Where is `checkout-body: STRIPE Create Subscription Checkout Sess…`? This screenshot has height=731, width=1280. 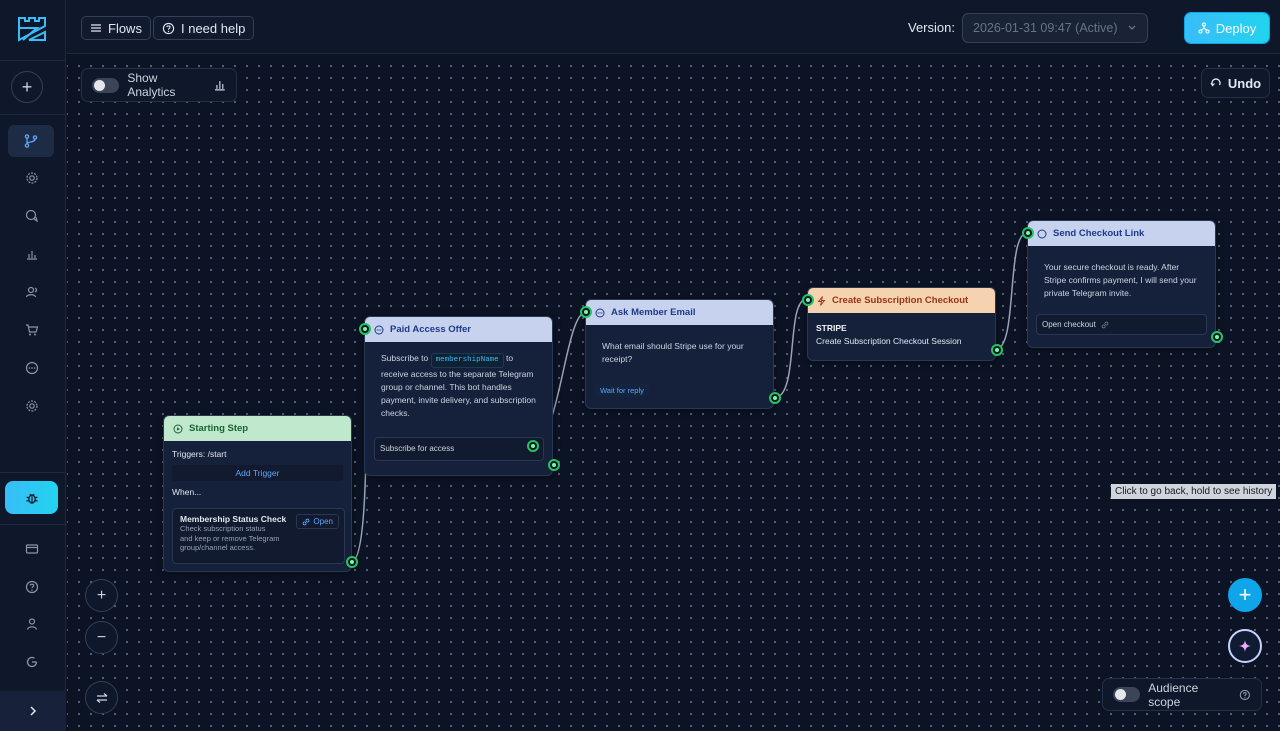
checkout-body: STRIPE Create Subscription Checkout Sess… is located at coordinates (901, 335).